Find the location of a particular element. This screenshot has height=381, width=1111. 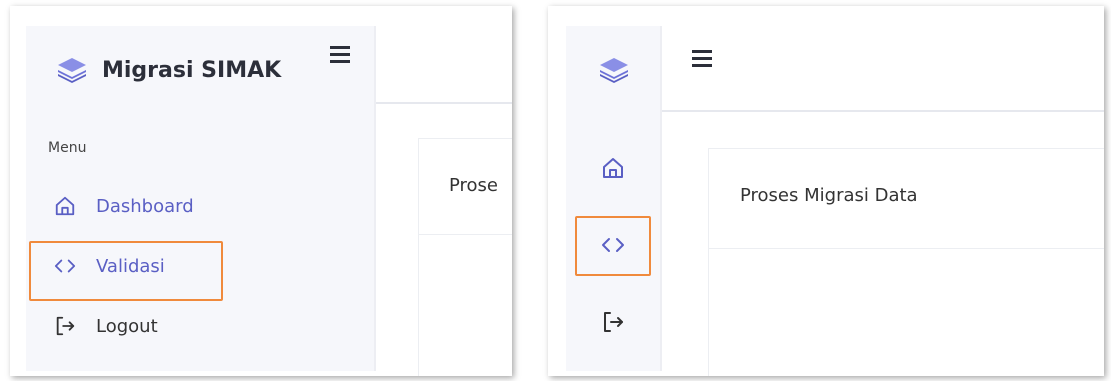

app-title: Migrasi SIMAK is located at coordinates (192, 70).